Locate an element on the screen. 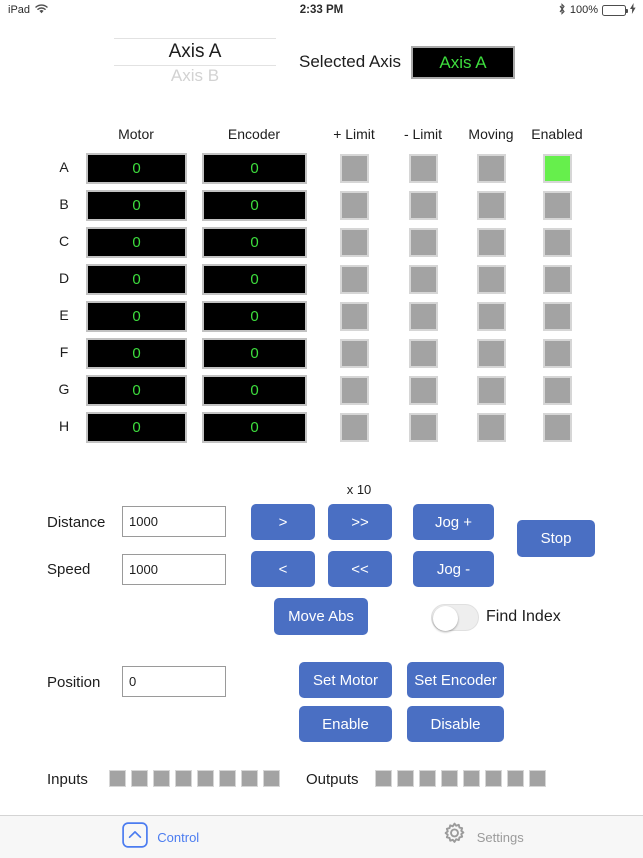  minus-limit-indicator-e is located at coordinates (423, 316).